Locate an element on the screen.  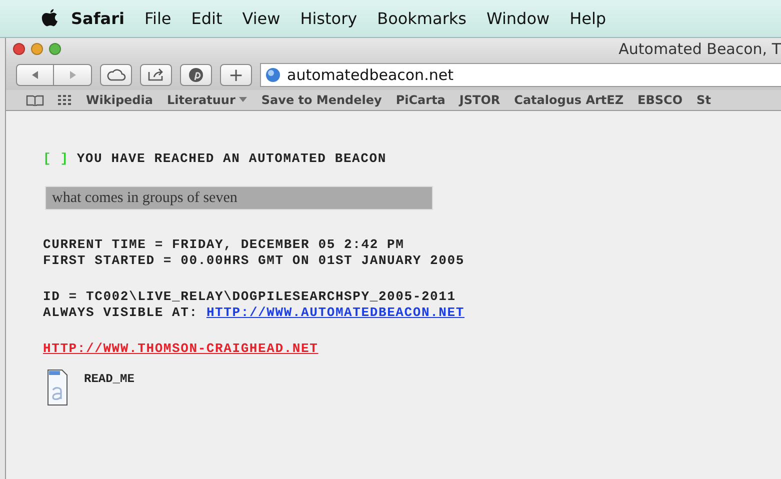
minimize-button is located at coordinates (37, 49).